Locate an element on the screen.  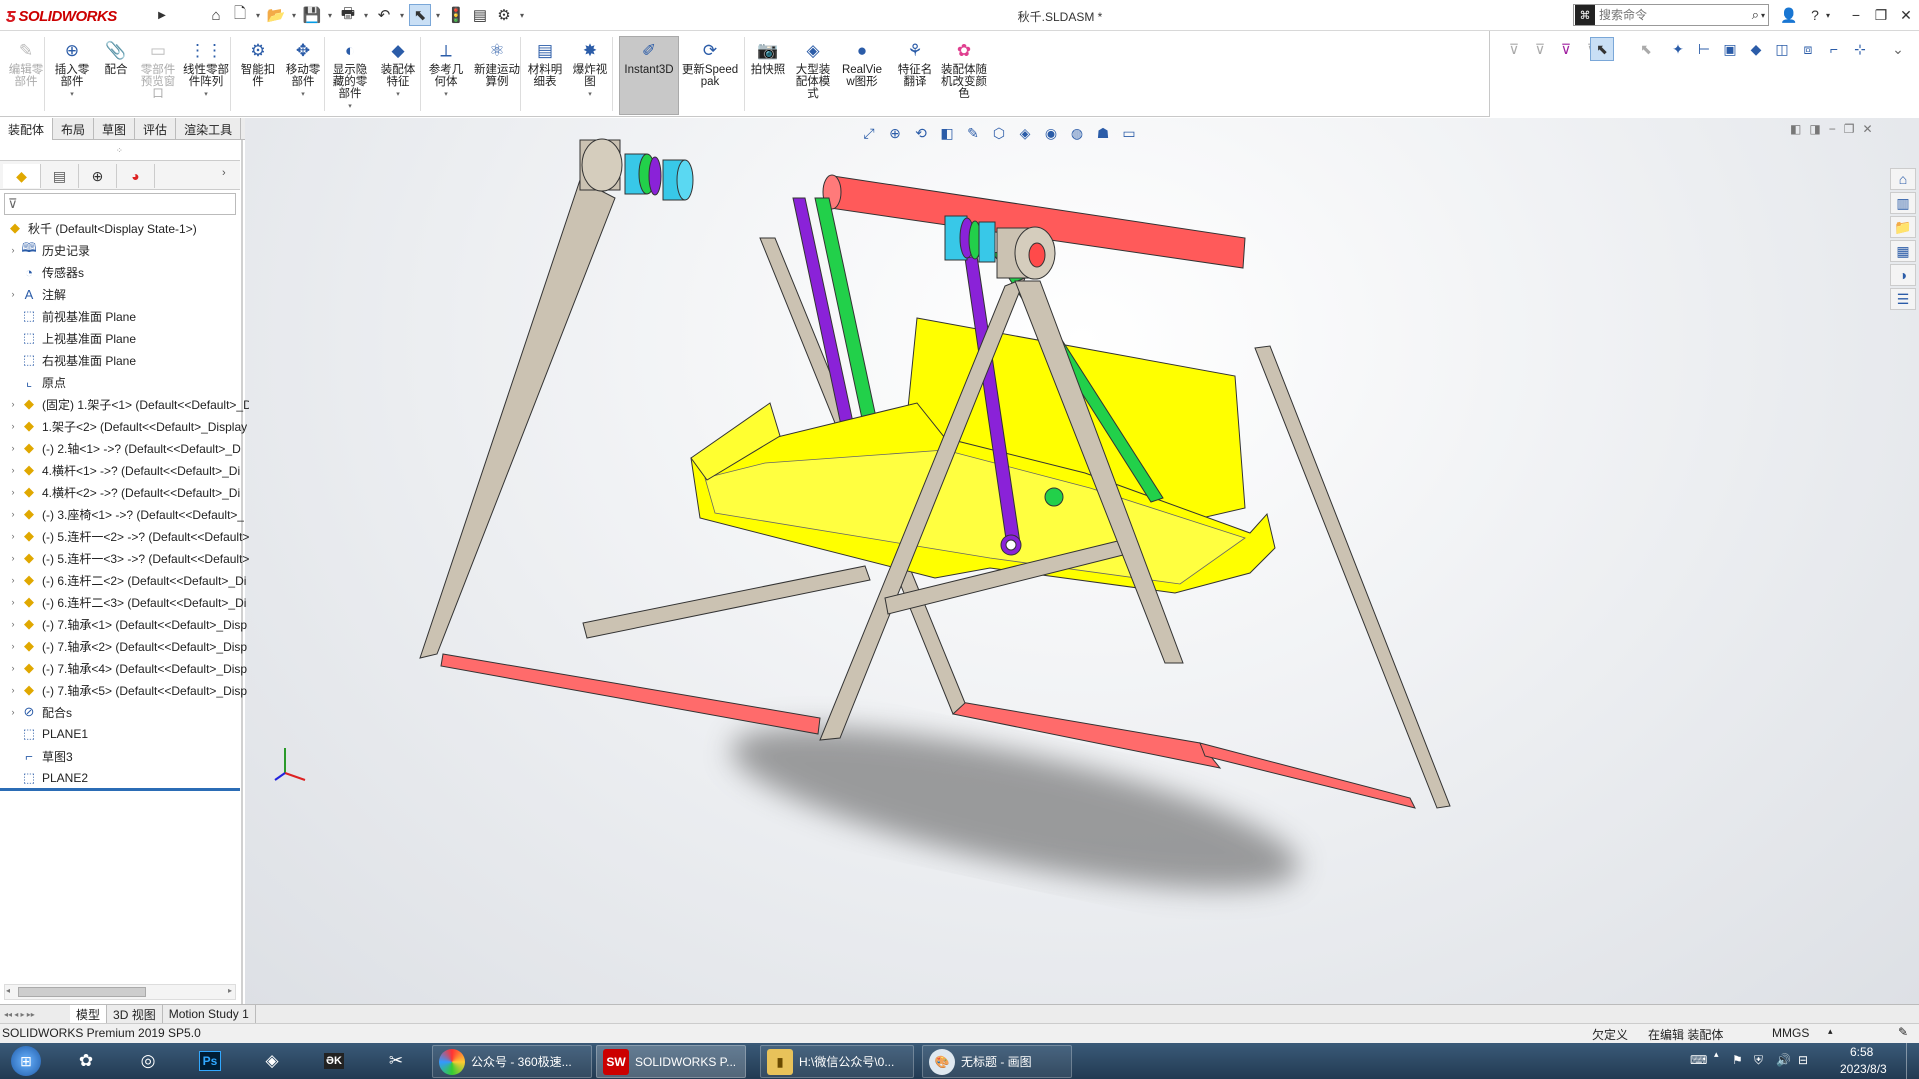
tab-nav-icons: ◂◂ ◂ ▸ ▸▸ is located at coordinates (35, 1014).